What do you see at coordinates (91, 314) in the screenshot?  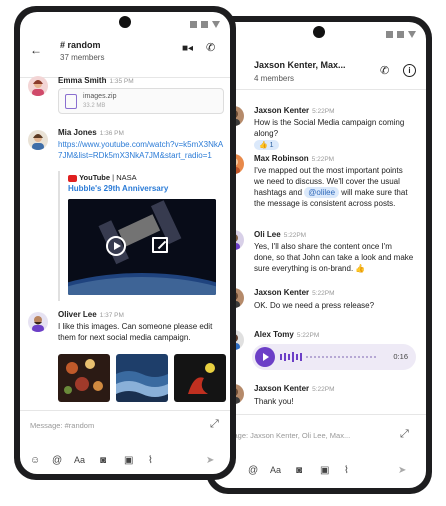 I see `sender-name: Oliver Lee 1:37 PM` at bounding box center [91, 314].